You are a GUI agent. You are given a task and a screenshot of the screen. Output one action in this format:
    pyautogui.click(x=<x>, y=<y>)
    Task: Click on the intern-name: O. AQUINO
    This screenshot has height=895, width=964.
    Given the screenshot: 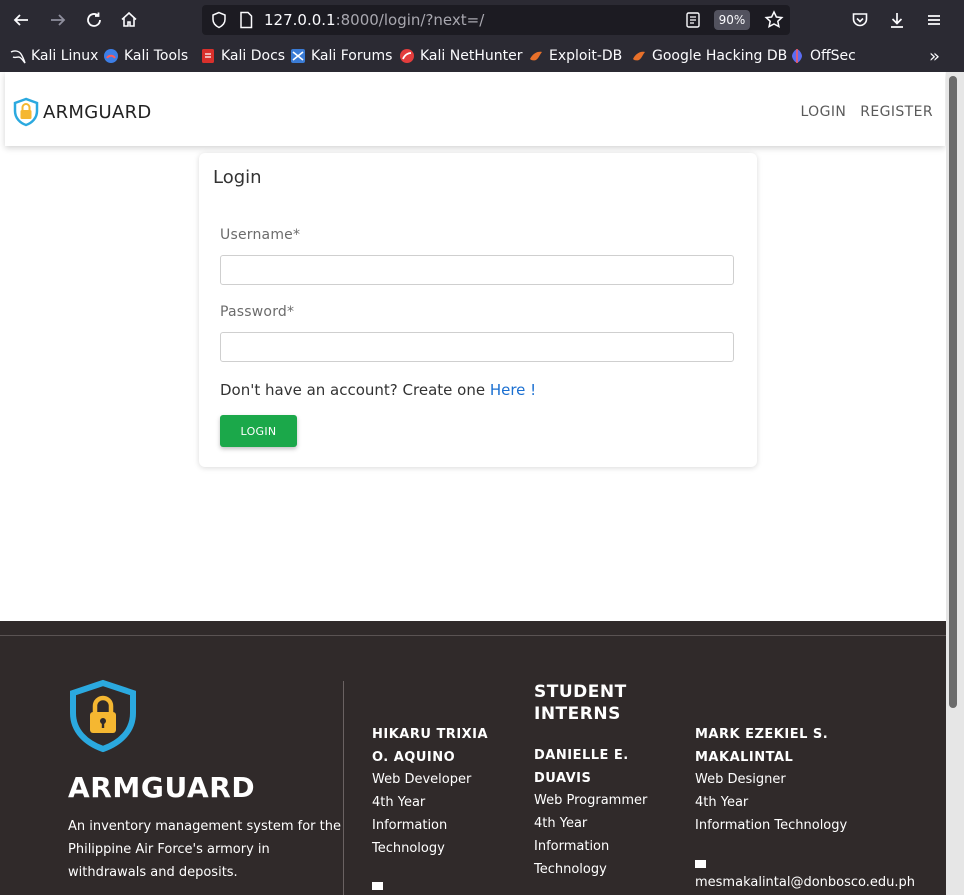 What is the action you would take?
    pyautogui.click(x=414, y=757)
    